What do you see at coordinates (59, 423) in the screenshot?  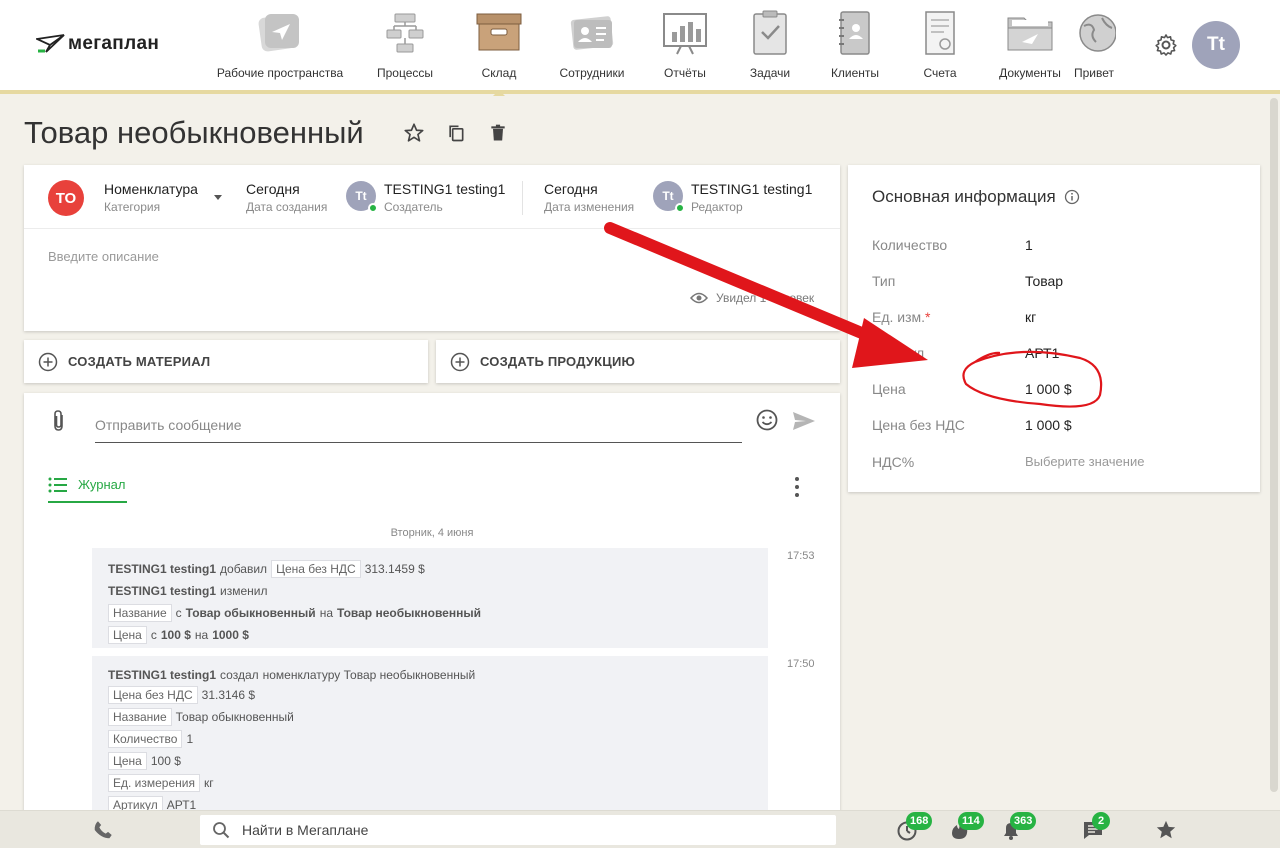 I see `attach-paperclip-icon` at bounding box center [59, 423].